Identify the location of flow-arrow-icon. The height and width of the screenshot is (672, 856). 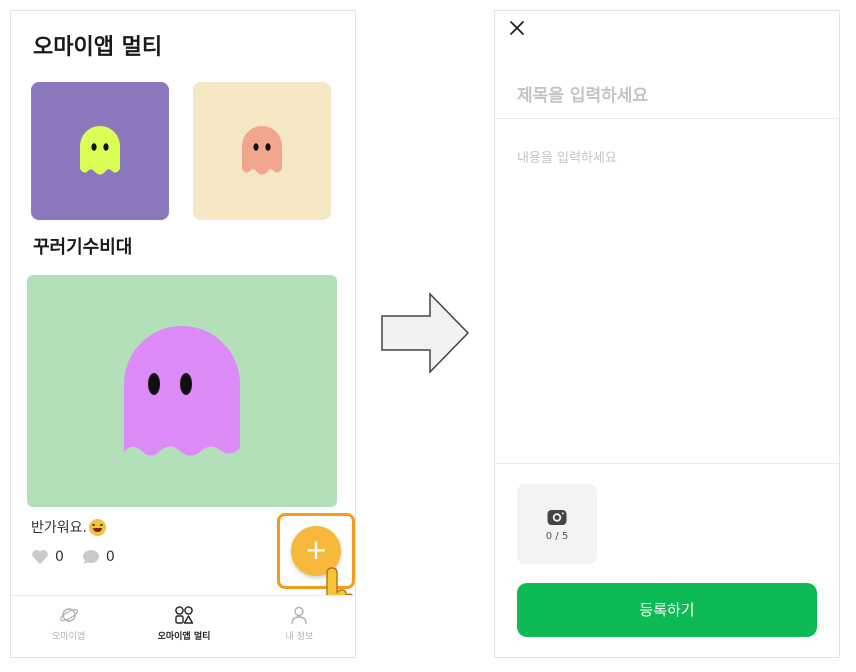
(425, 333).